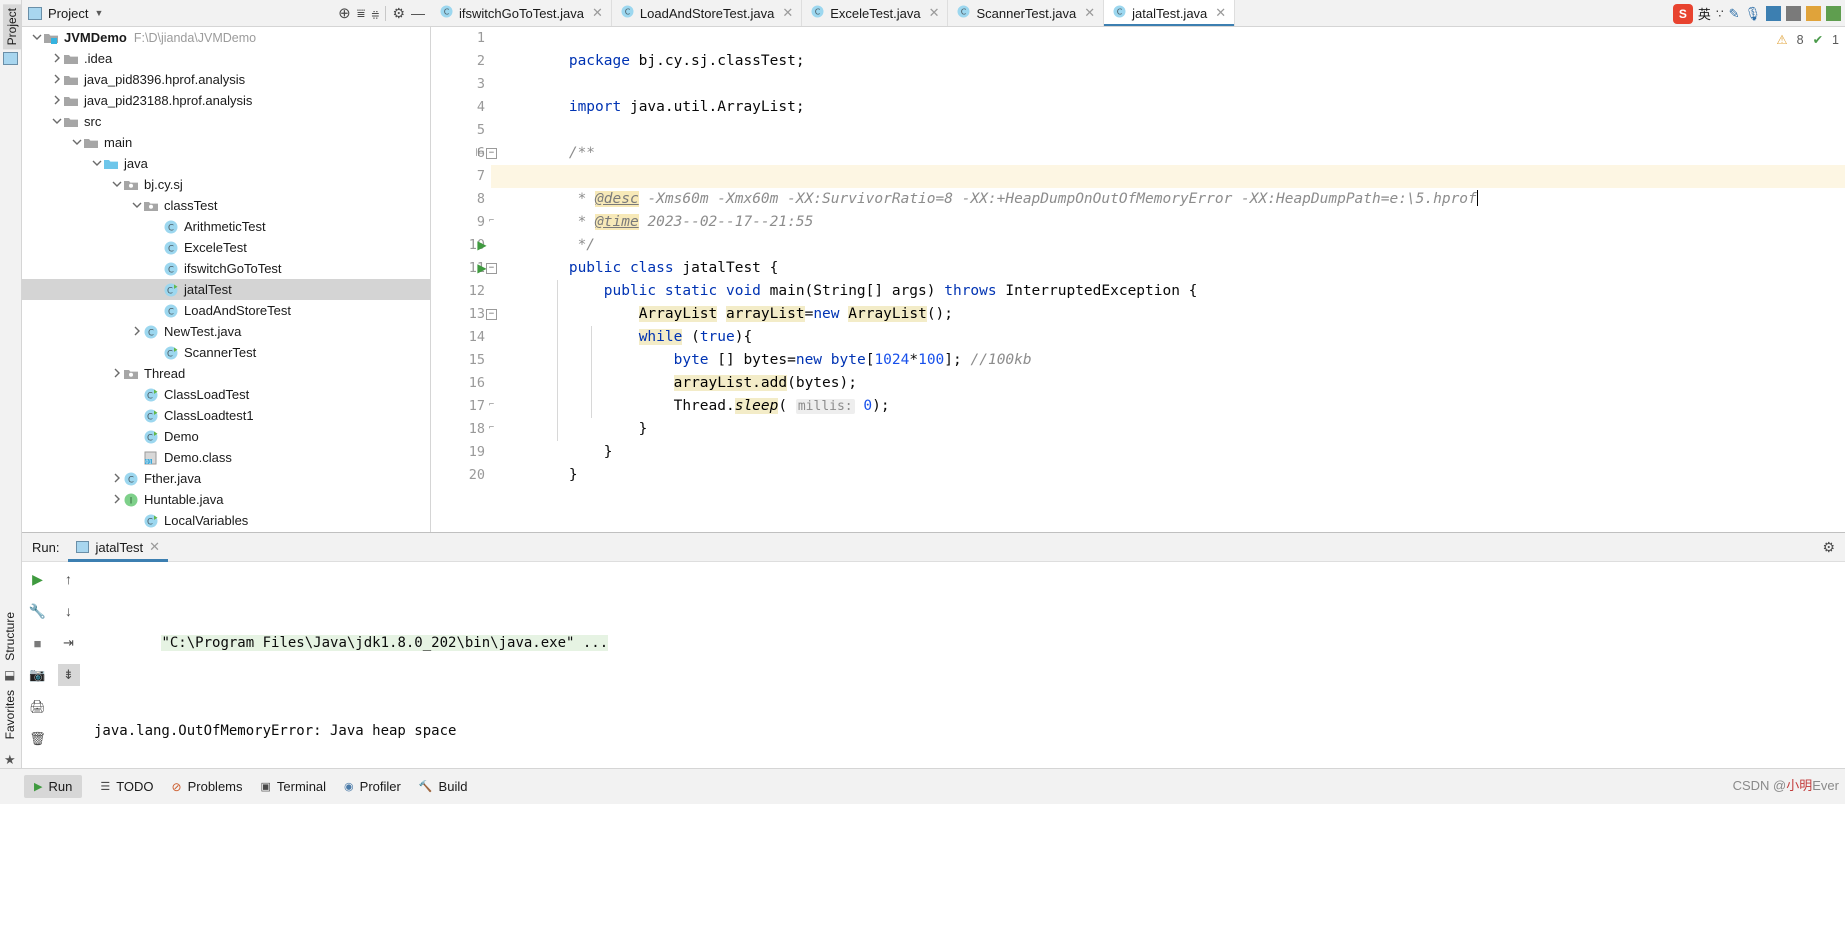  I want to click on arrow-up-icon: ↑, so click(69, 579).